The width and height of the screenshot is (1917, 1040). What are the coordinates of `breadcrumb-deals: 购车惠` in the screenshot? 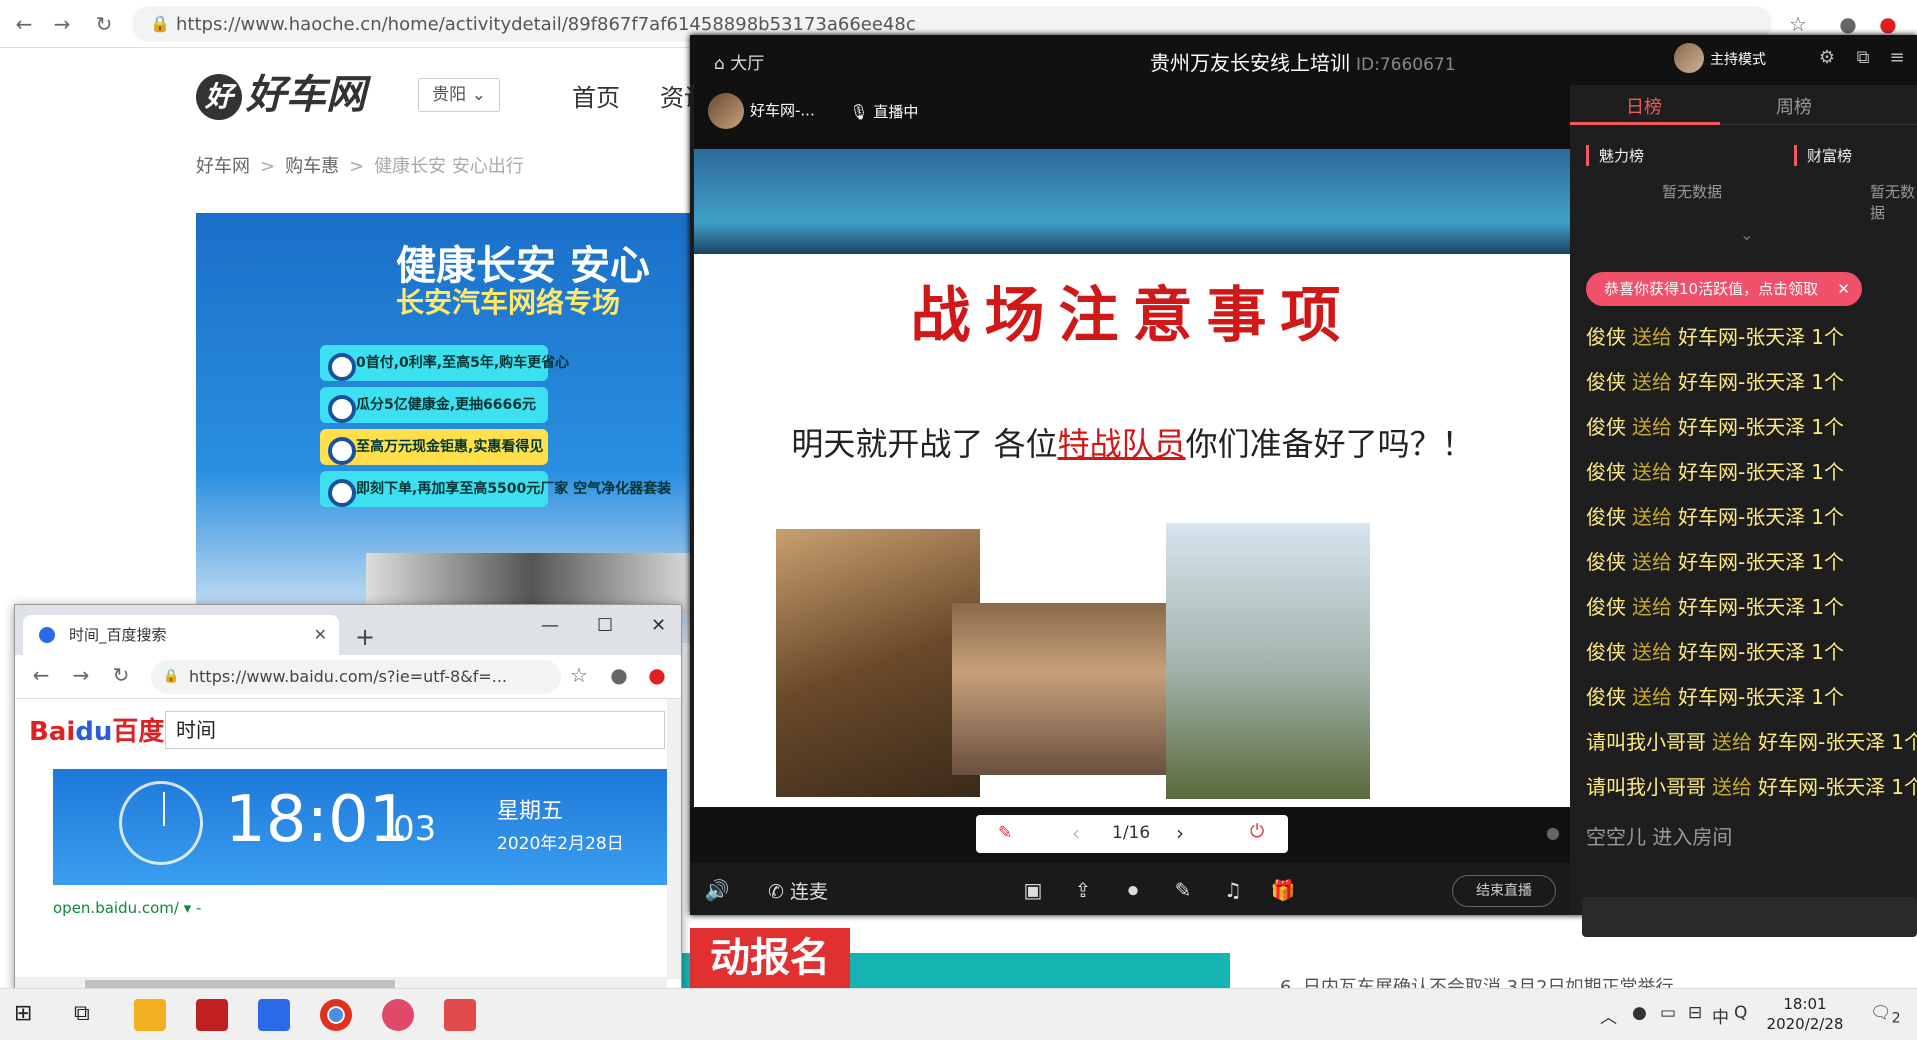 It's located at (312, 166).